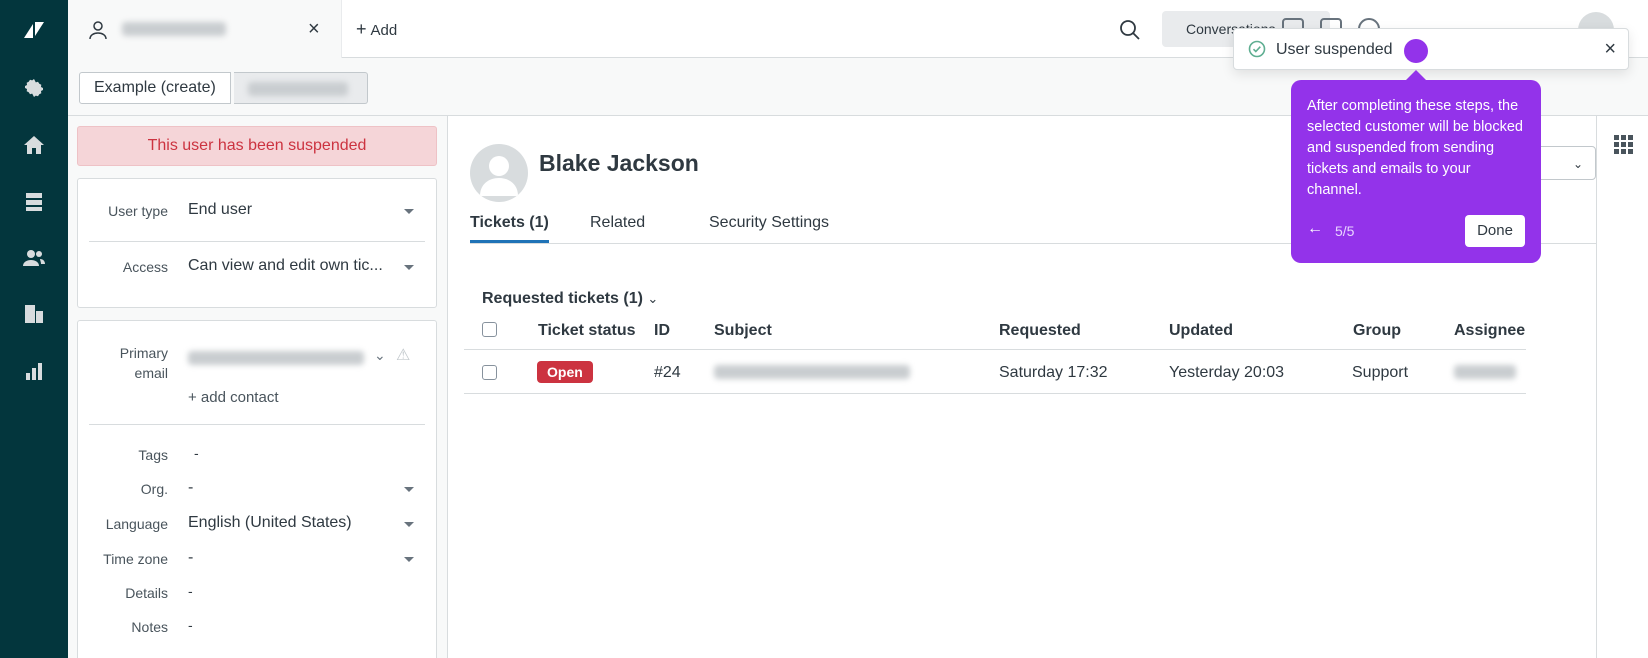 This screenshot has width=1648, height=658. Describe the element at coordinates (196, 453) in the screenshot. I see `tags-value: -` at that location.